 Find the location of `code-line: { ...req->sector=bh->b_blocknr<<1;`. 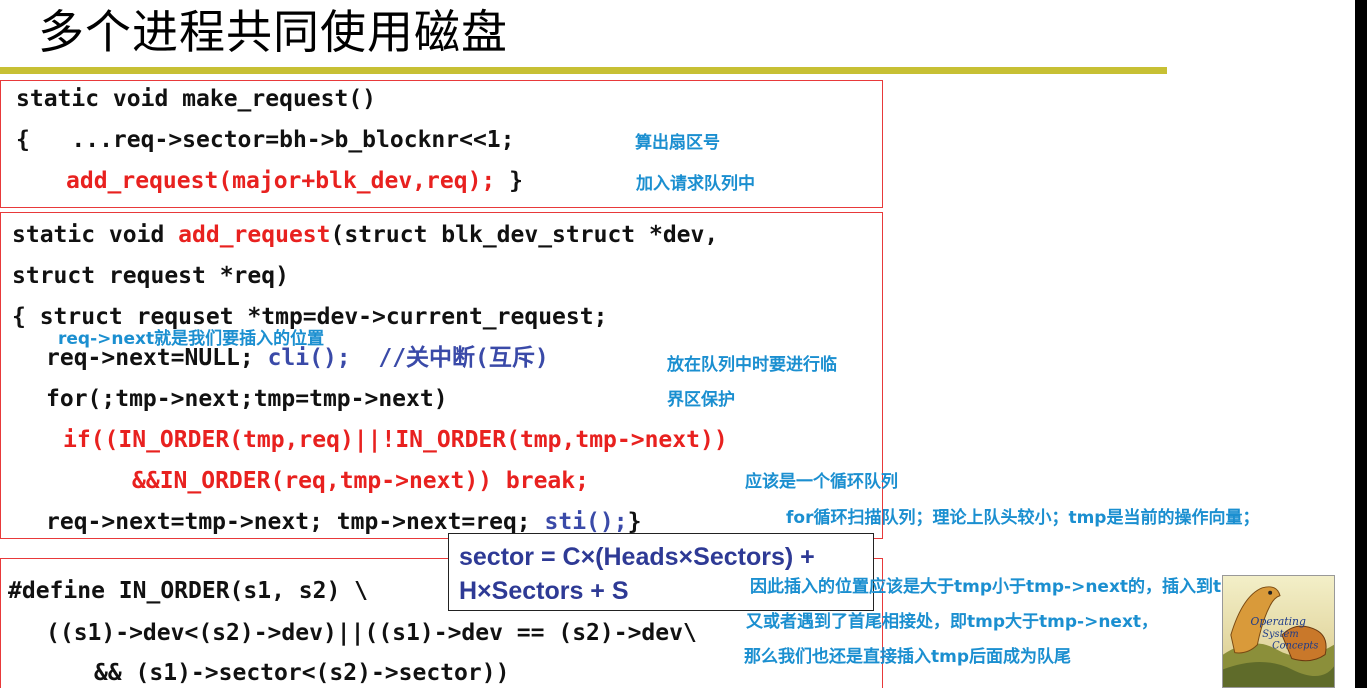

code-line: { ...req->sector=bh->b_blocknr<<1; is located at coordinates (265, 140).